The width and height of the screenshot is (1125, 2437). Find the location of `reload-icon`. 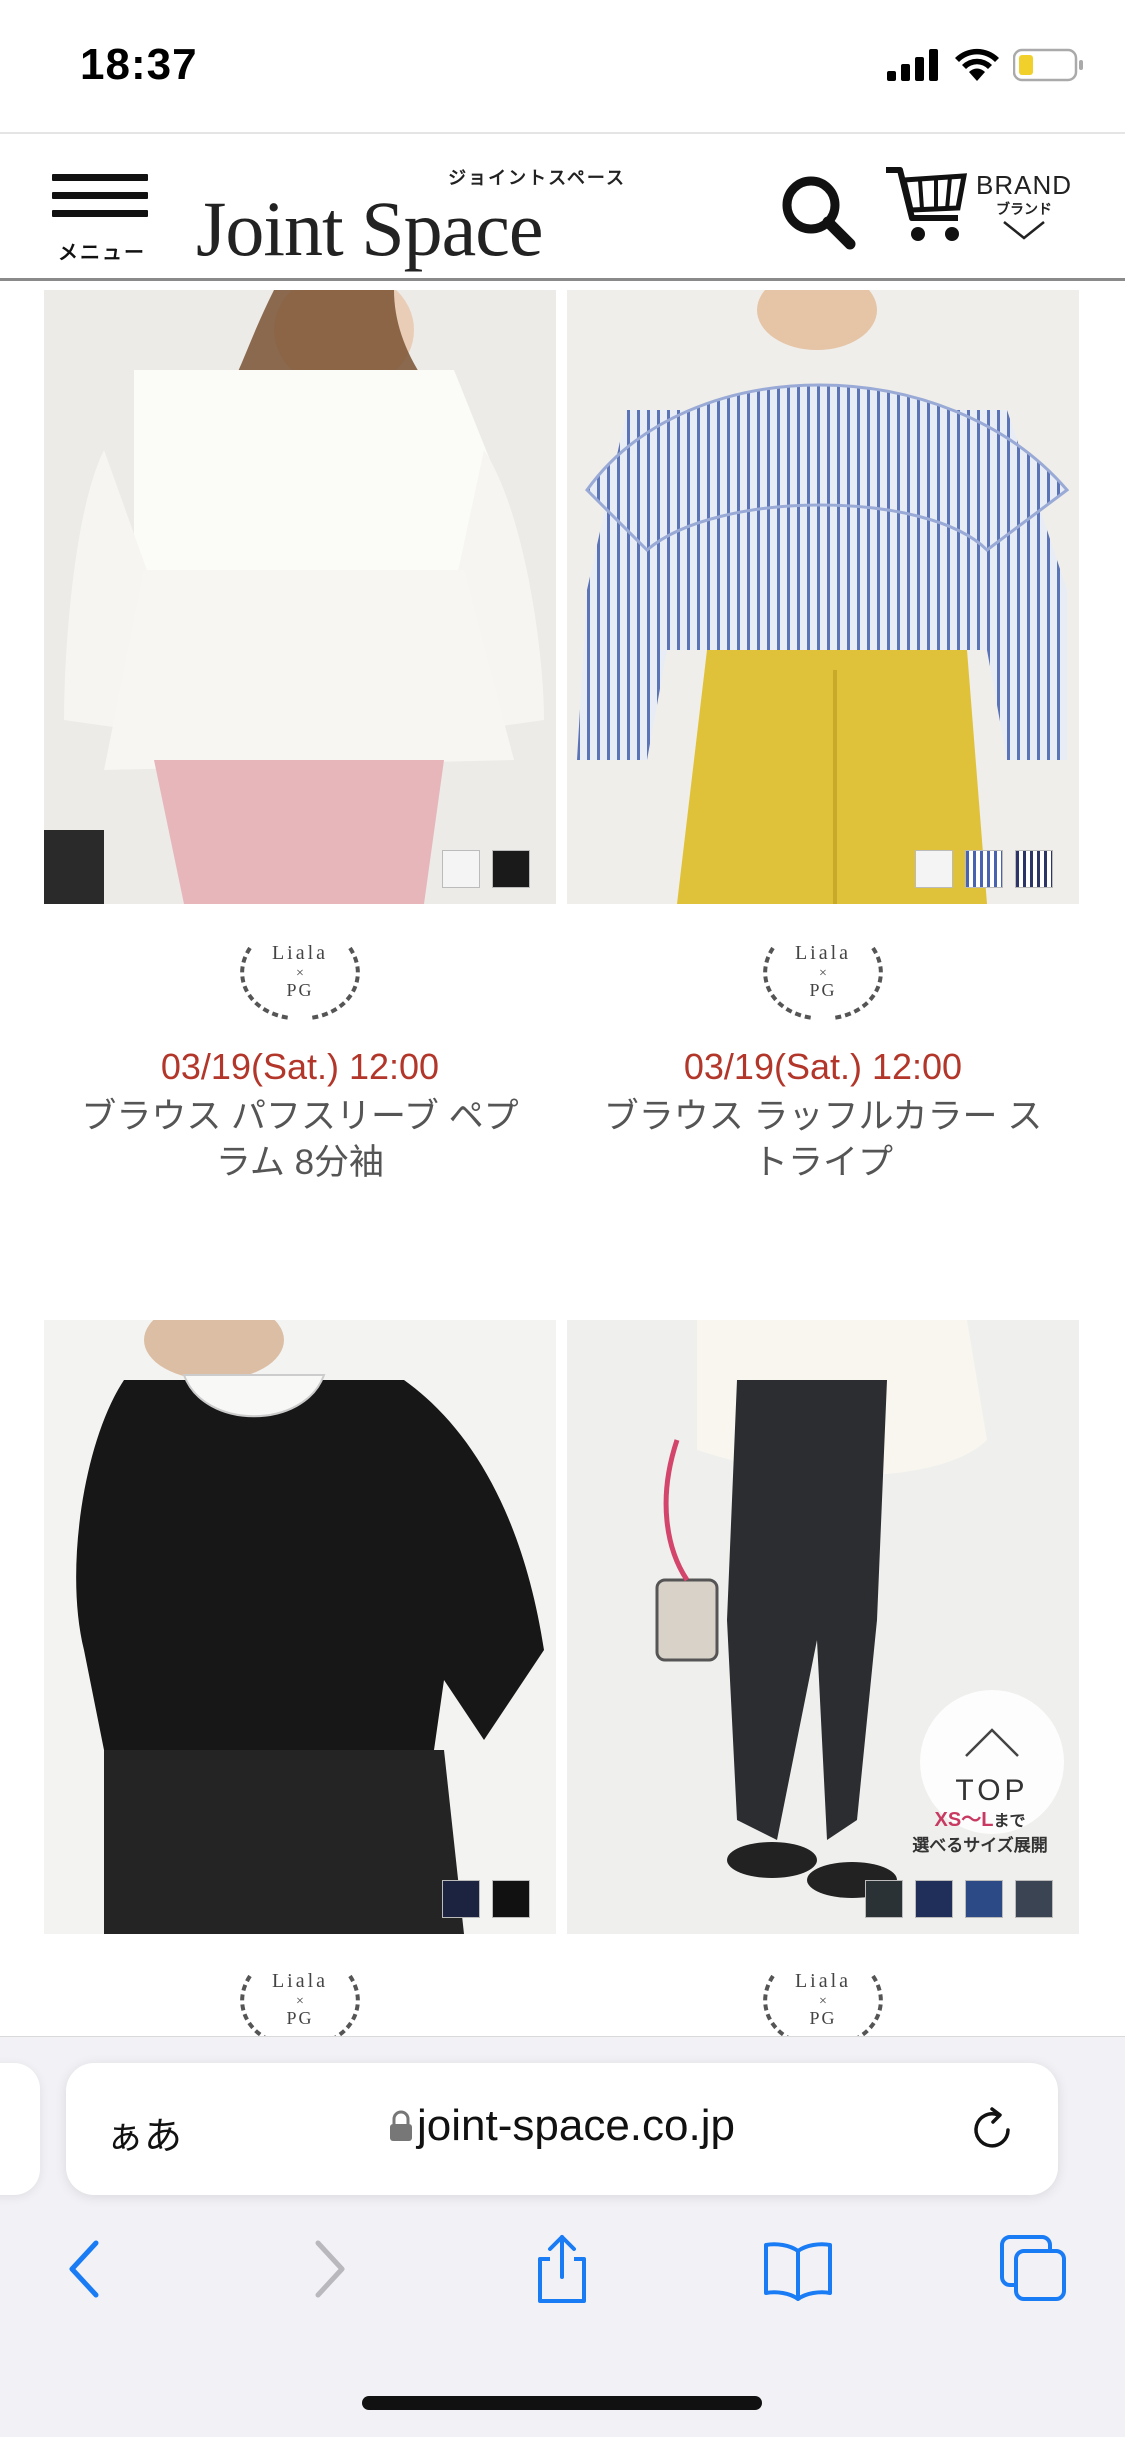

reload-icon is located at coordinates (993, 2130).